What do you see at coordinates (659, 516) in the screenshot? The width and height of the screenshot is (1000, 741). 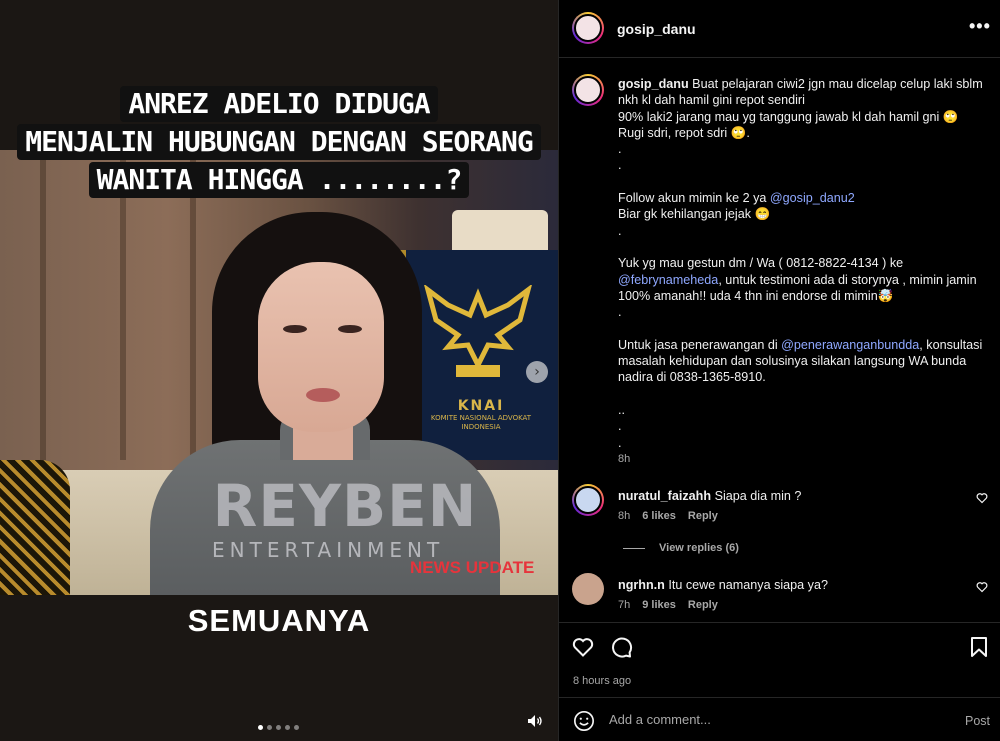 I see `comment-likes: 6 likes` at bounding box center [659, 516].